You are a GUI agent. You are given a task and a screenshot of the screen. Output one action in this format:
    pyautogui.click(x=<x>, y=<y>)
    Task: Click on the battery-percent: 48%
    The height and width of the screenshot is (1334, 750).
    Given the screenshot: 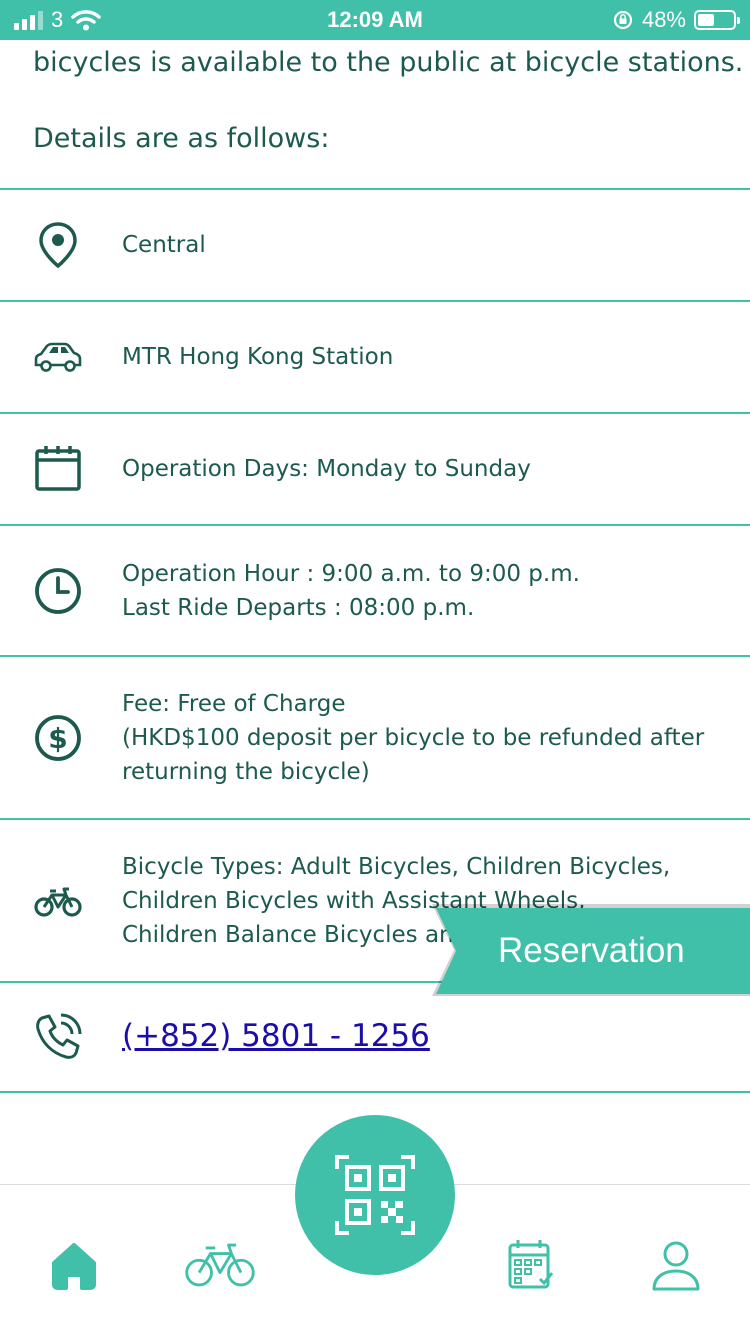 What is the action you would take?
    pyautogui.click(x=663, y=19)
    